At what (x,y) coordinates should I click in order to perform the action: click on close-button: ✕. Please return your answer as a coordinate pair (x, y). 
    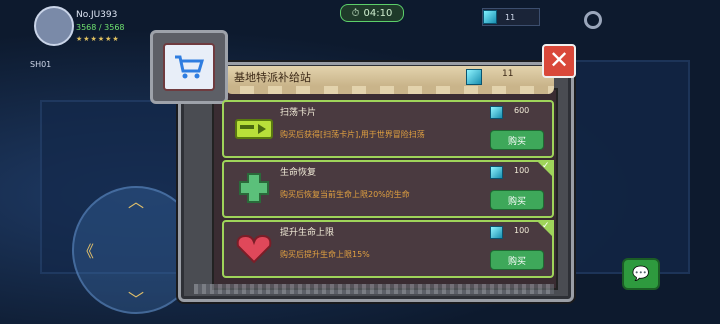
    Looking at the image, I should click on (559, 61).